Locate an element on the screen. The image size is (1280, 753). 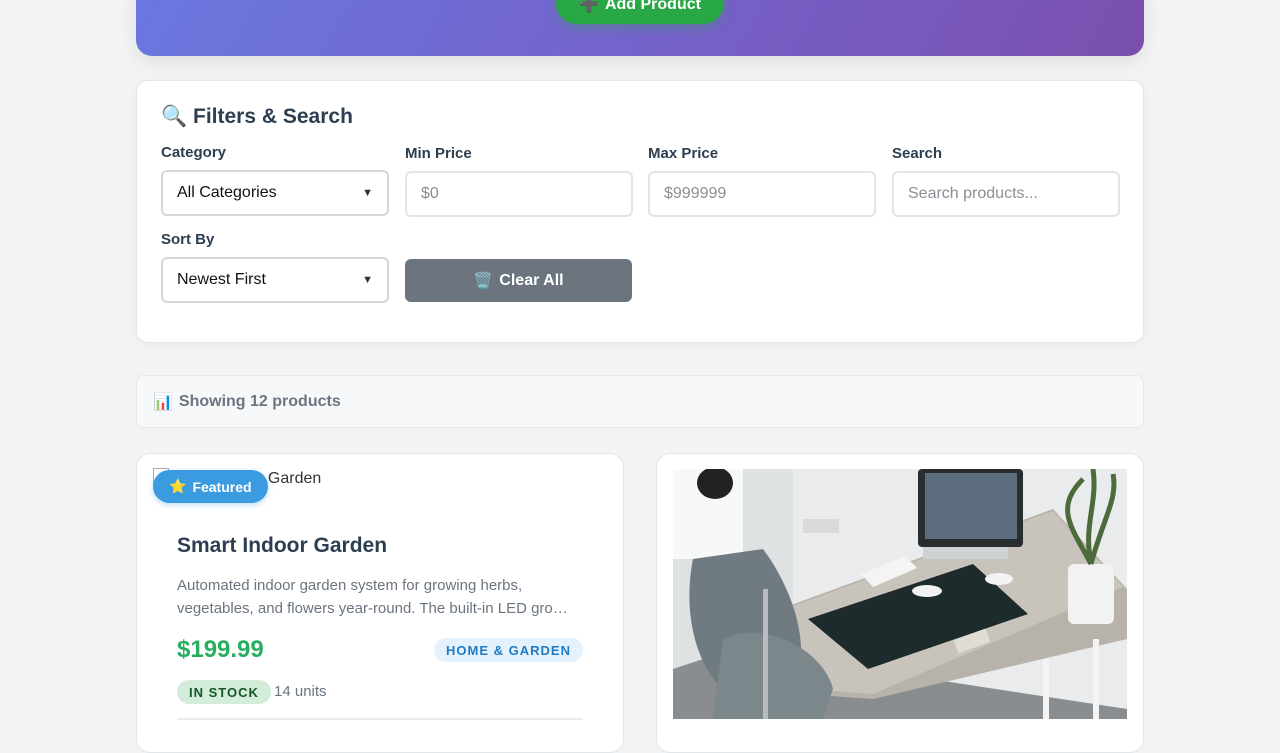
clear-all-button: 🗑️ Clear All is located at coordinates (518, 280).